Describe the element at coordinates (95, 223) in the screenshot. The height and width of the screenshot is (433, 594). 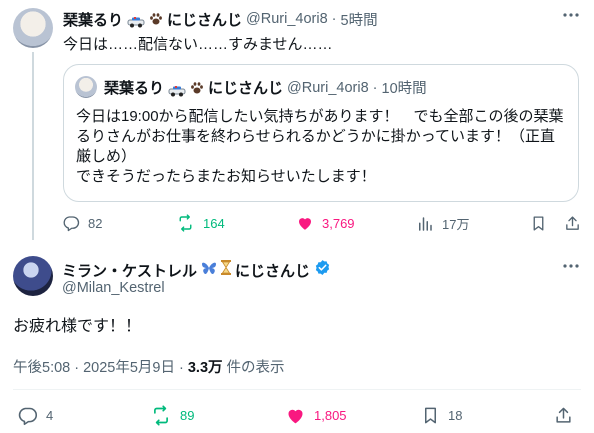
I see `reply-count: 82` at that location.